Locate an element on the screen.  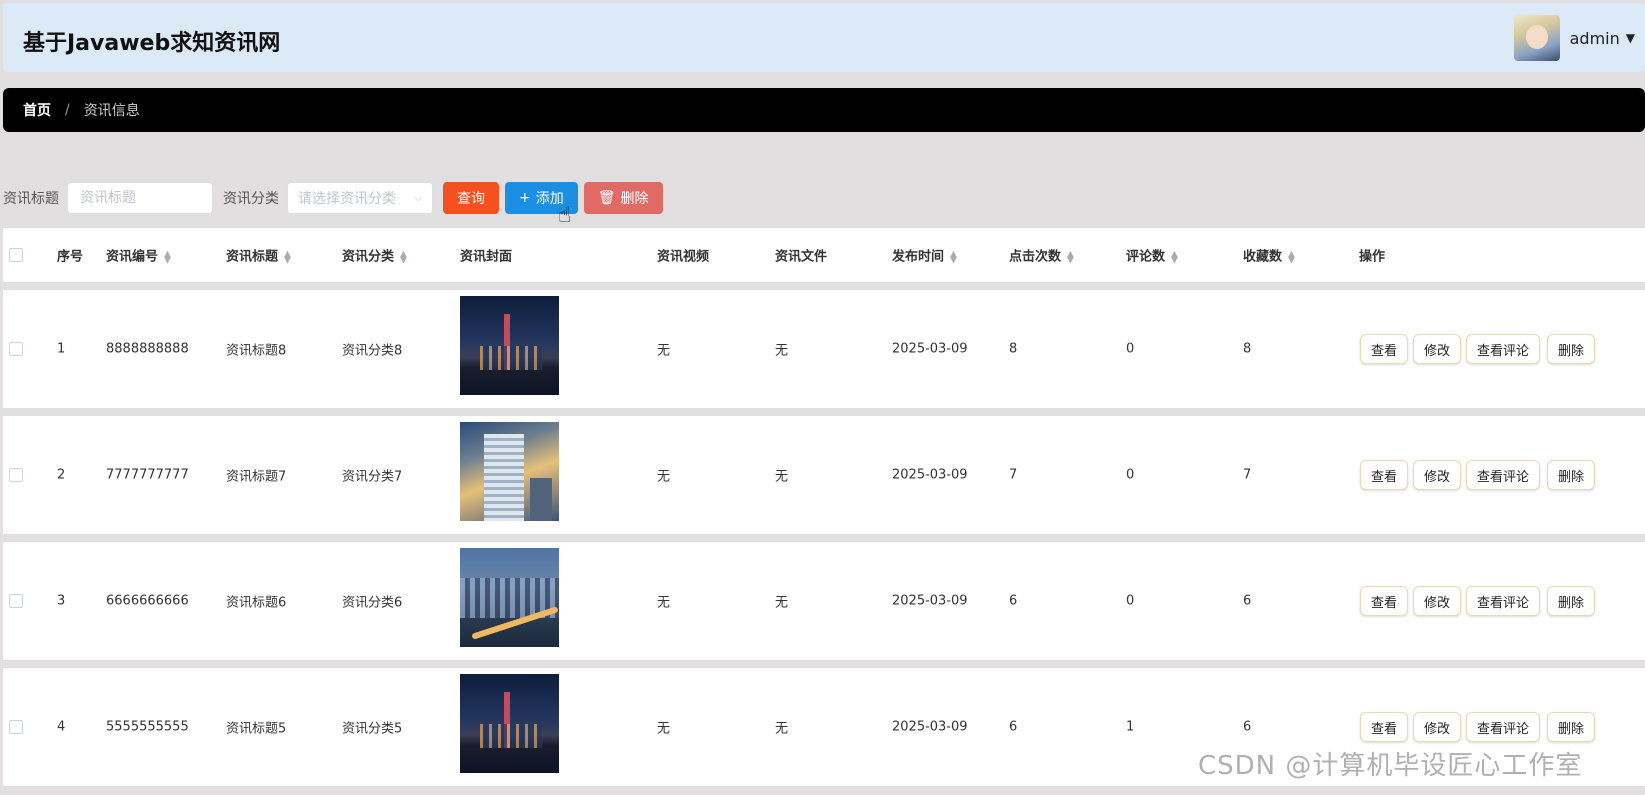
row-index: 3 is located at coordinates (61, 601).